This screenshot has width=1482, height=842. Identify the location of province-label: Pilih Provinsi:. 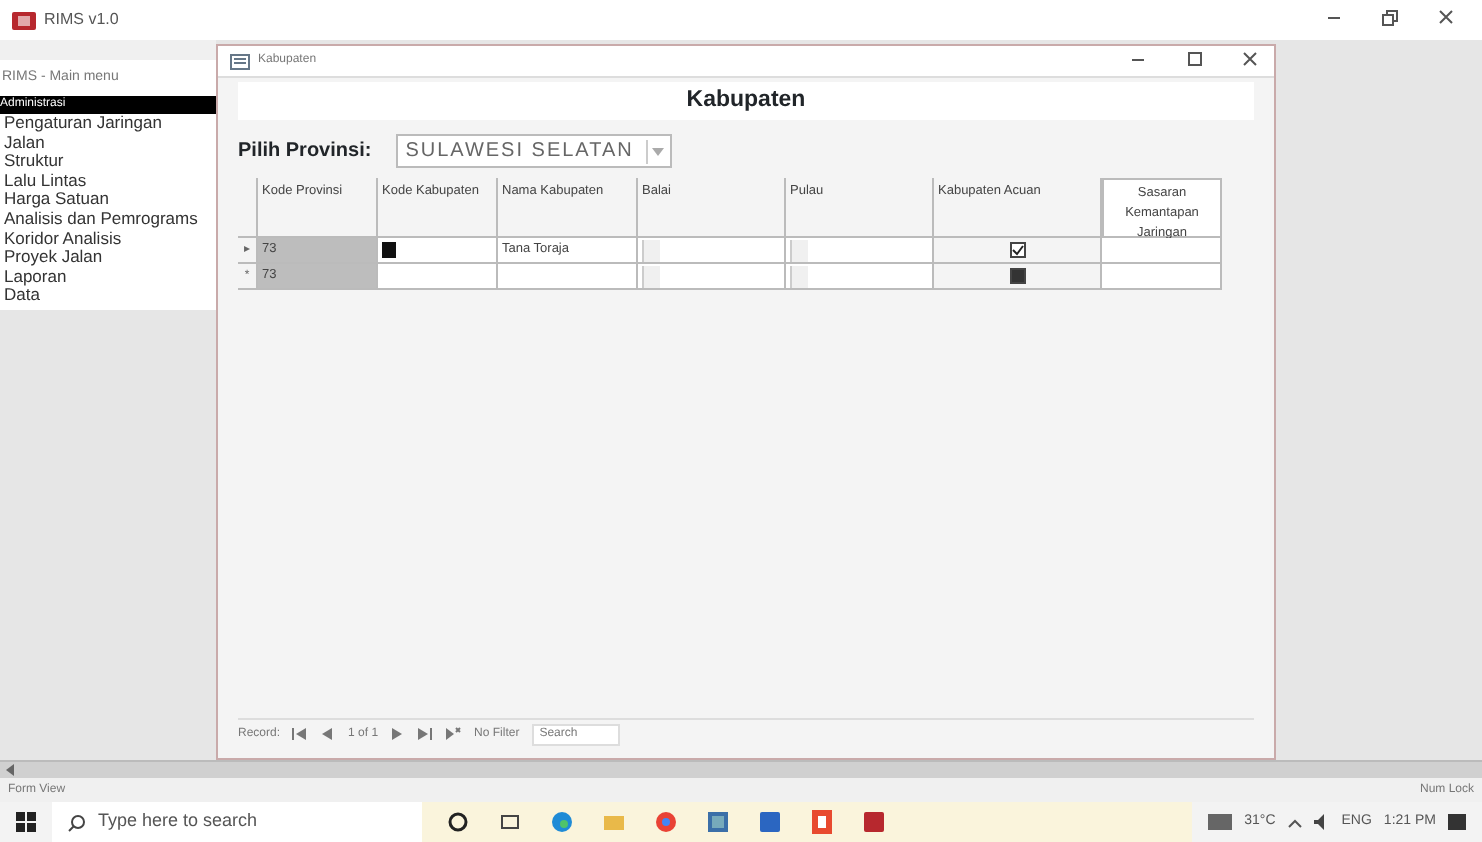
(305, 152).